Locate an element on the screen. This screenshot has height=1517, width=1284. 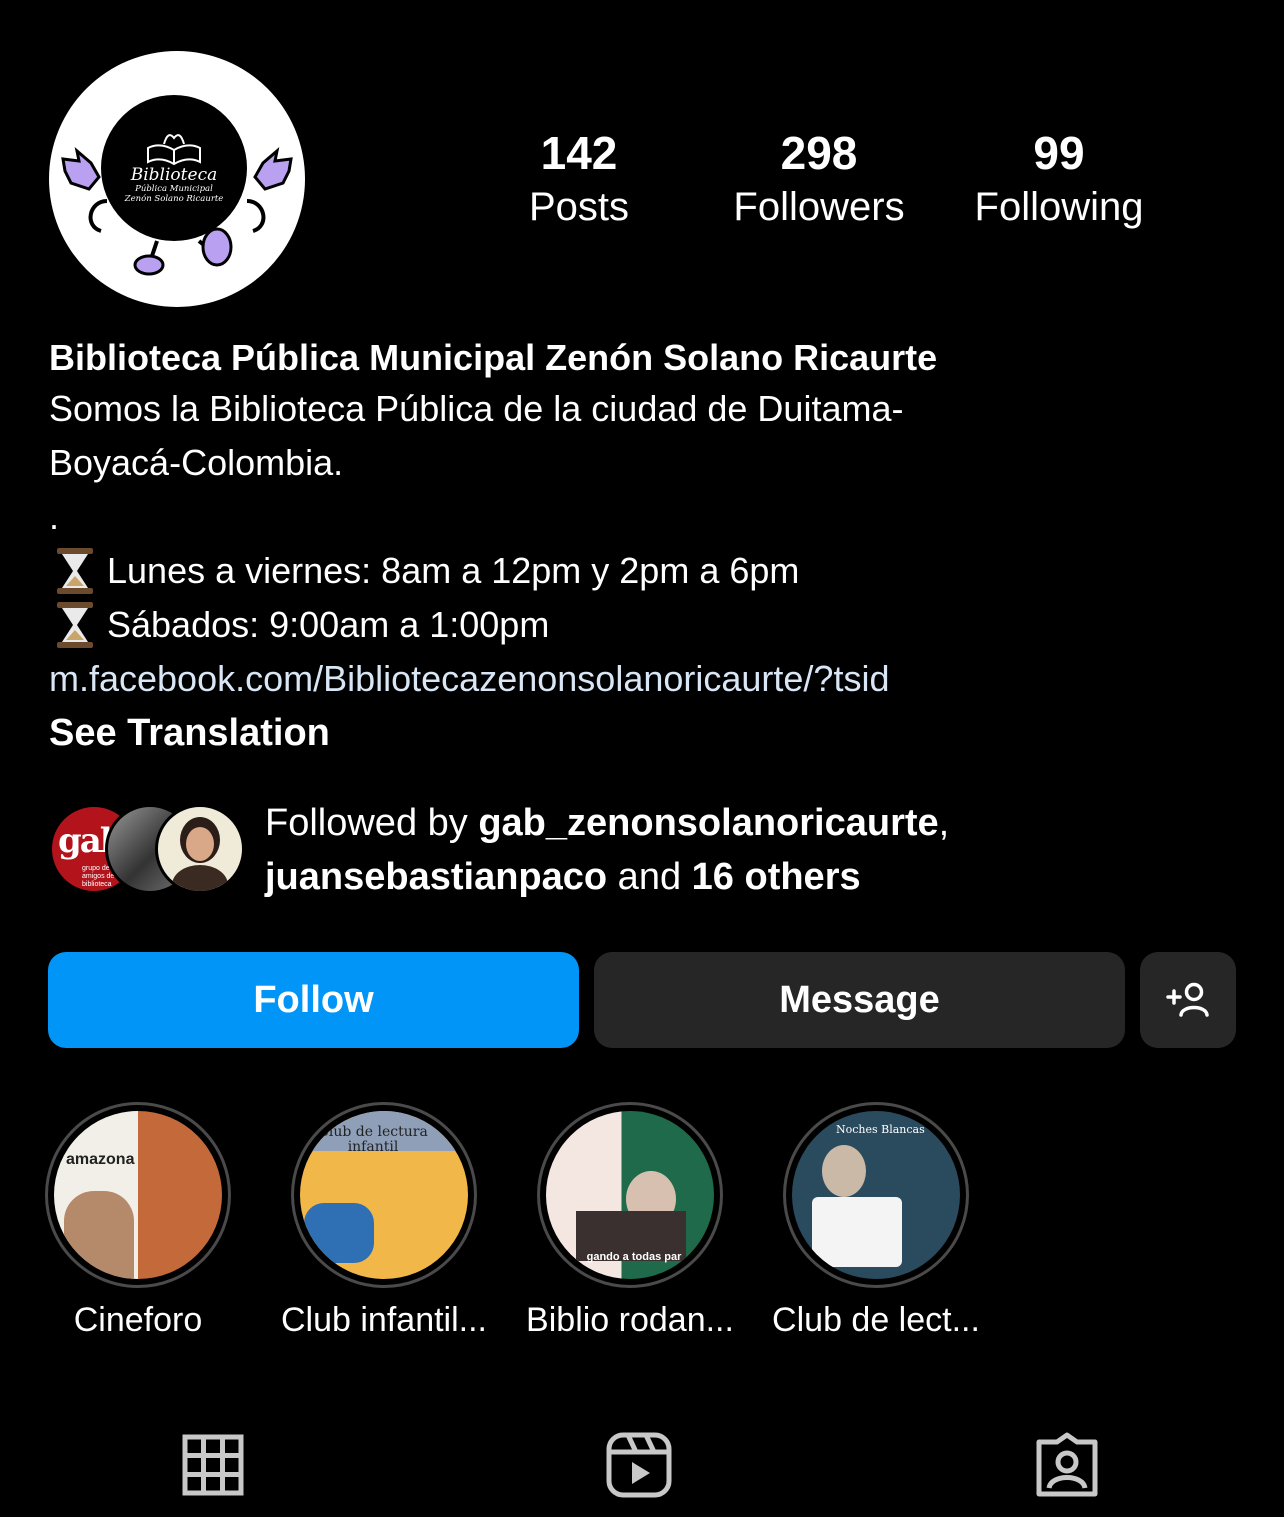
highlight-cineforo: amazona Cineforo is located at coordinates (138, 1222).